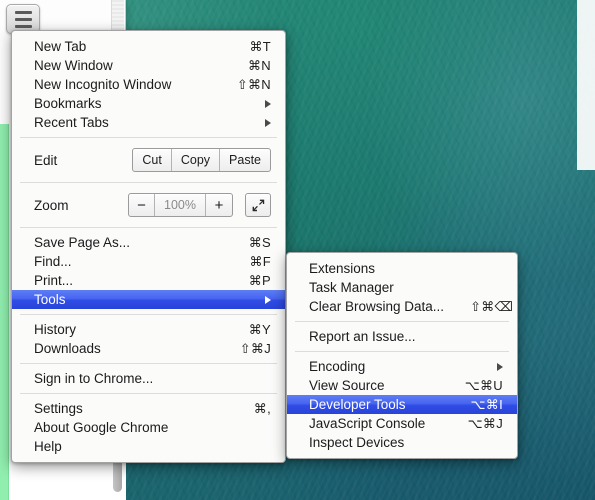  Describe the element at coordinates (51, 205) in the screenshot. I see `menu-row-label: Zoom` at that location.